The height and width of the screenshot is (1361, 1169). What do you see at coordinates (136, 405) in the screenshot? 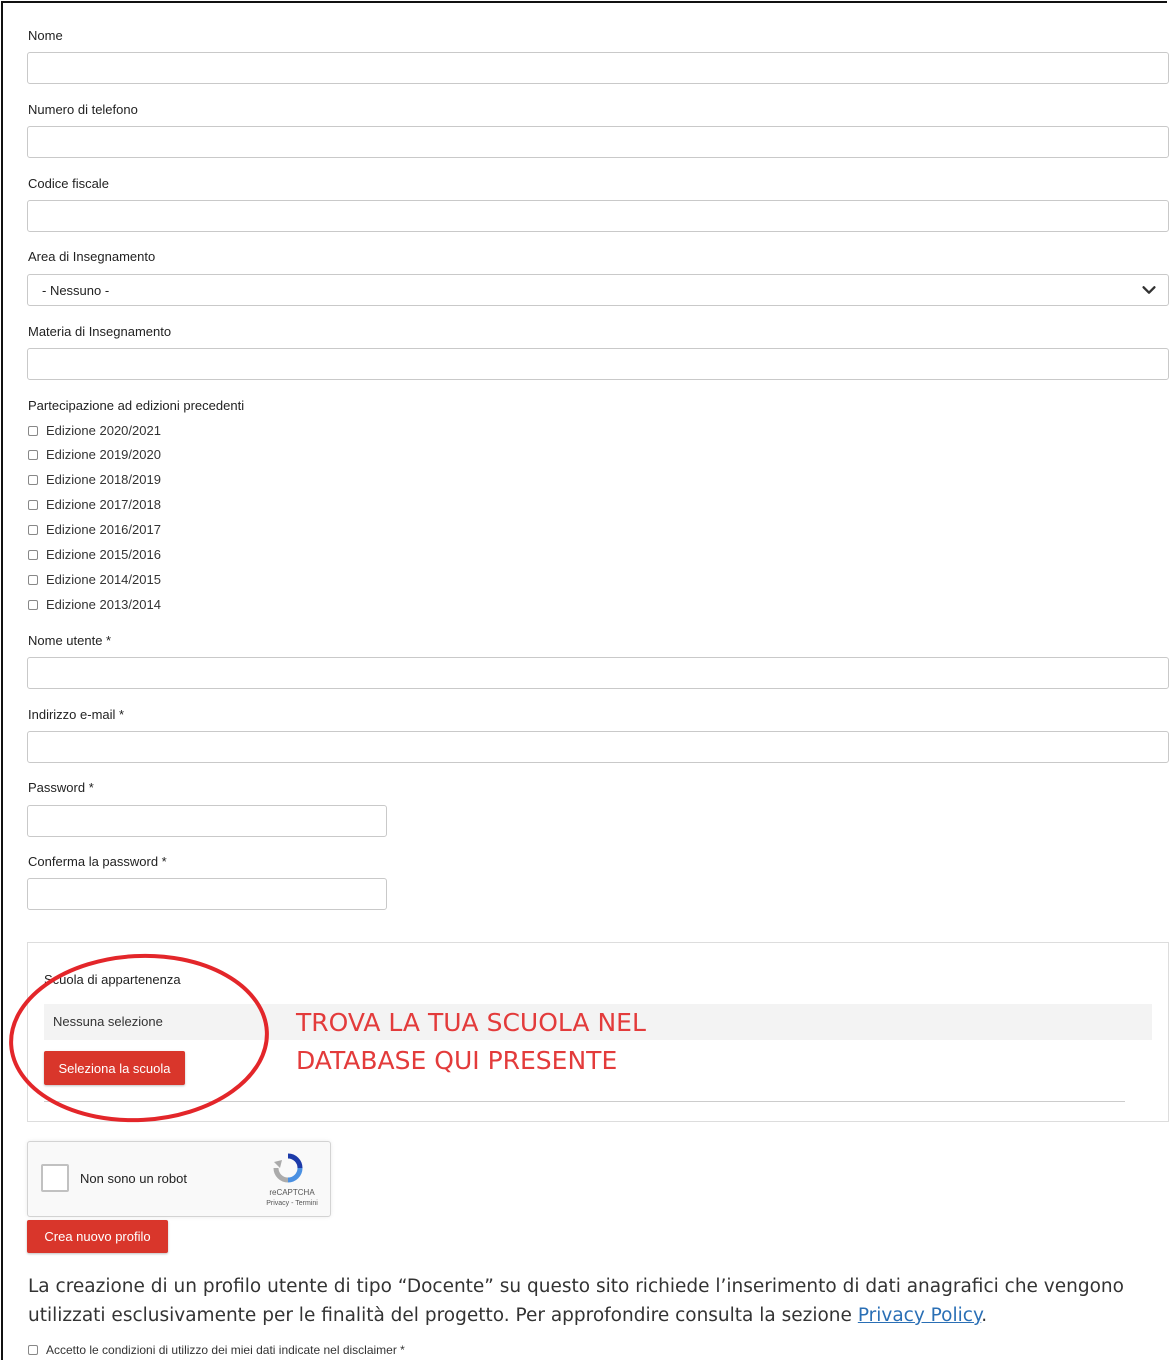
I see `partecipazione-label: Partecipazione ad edizioni precedenti` at bounding box center [136, 405].